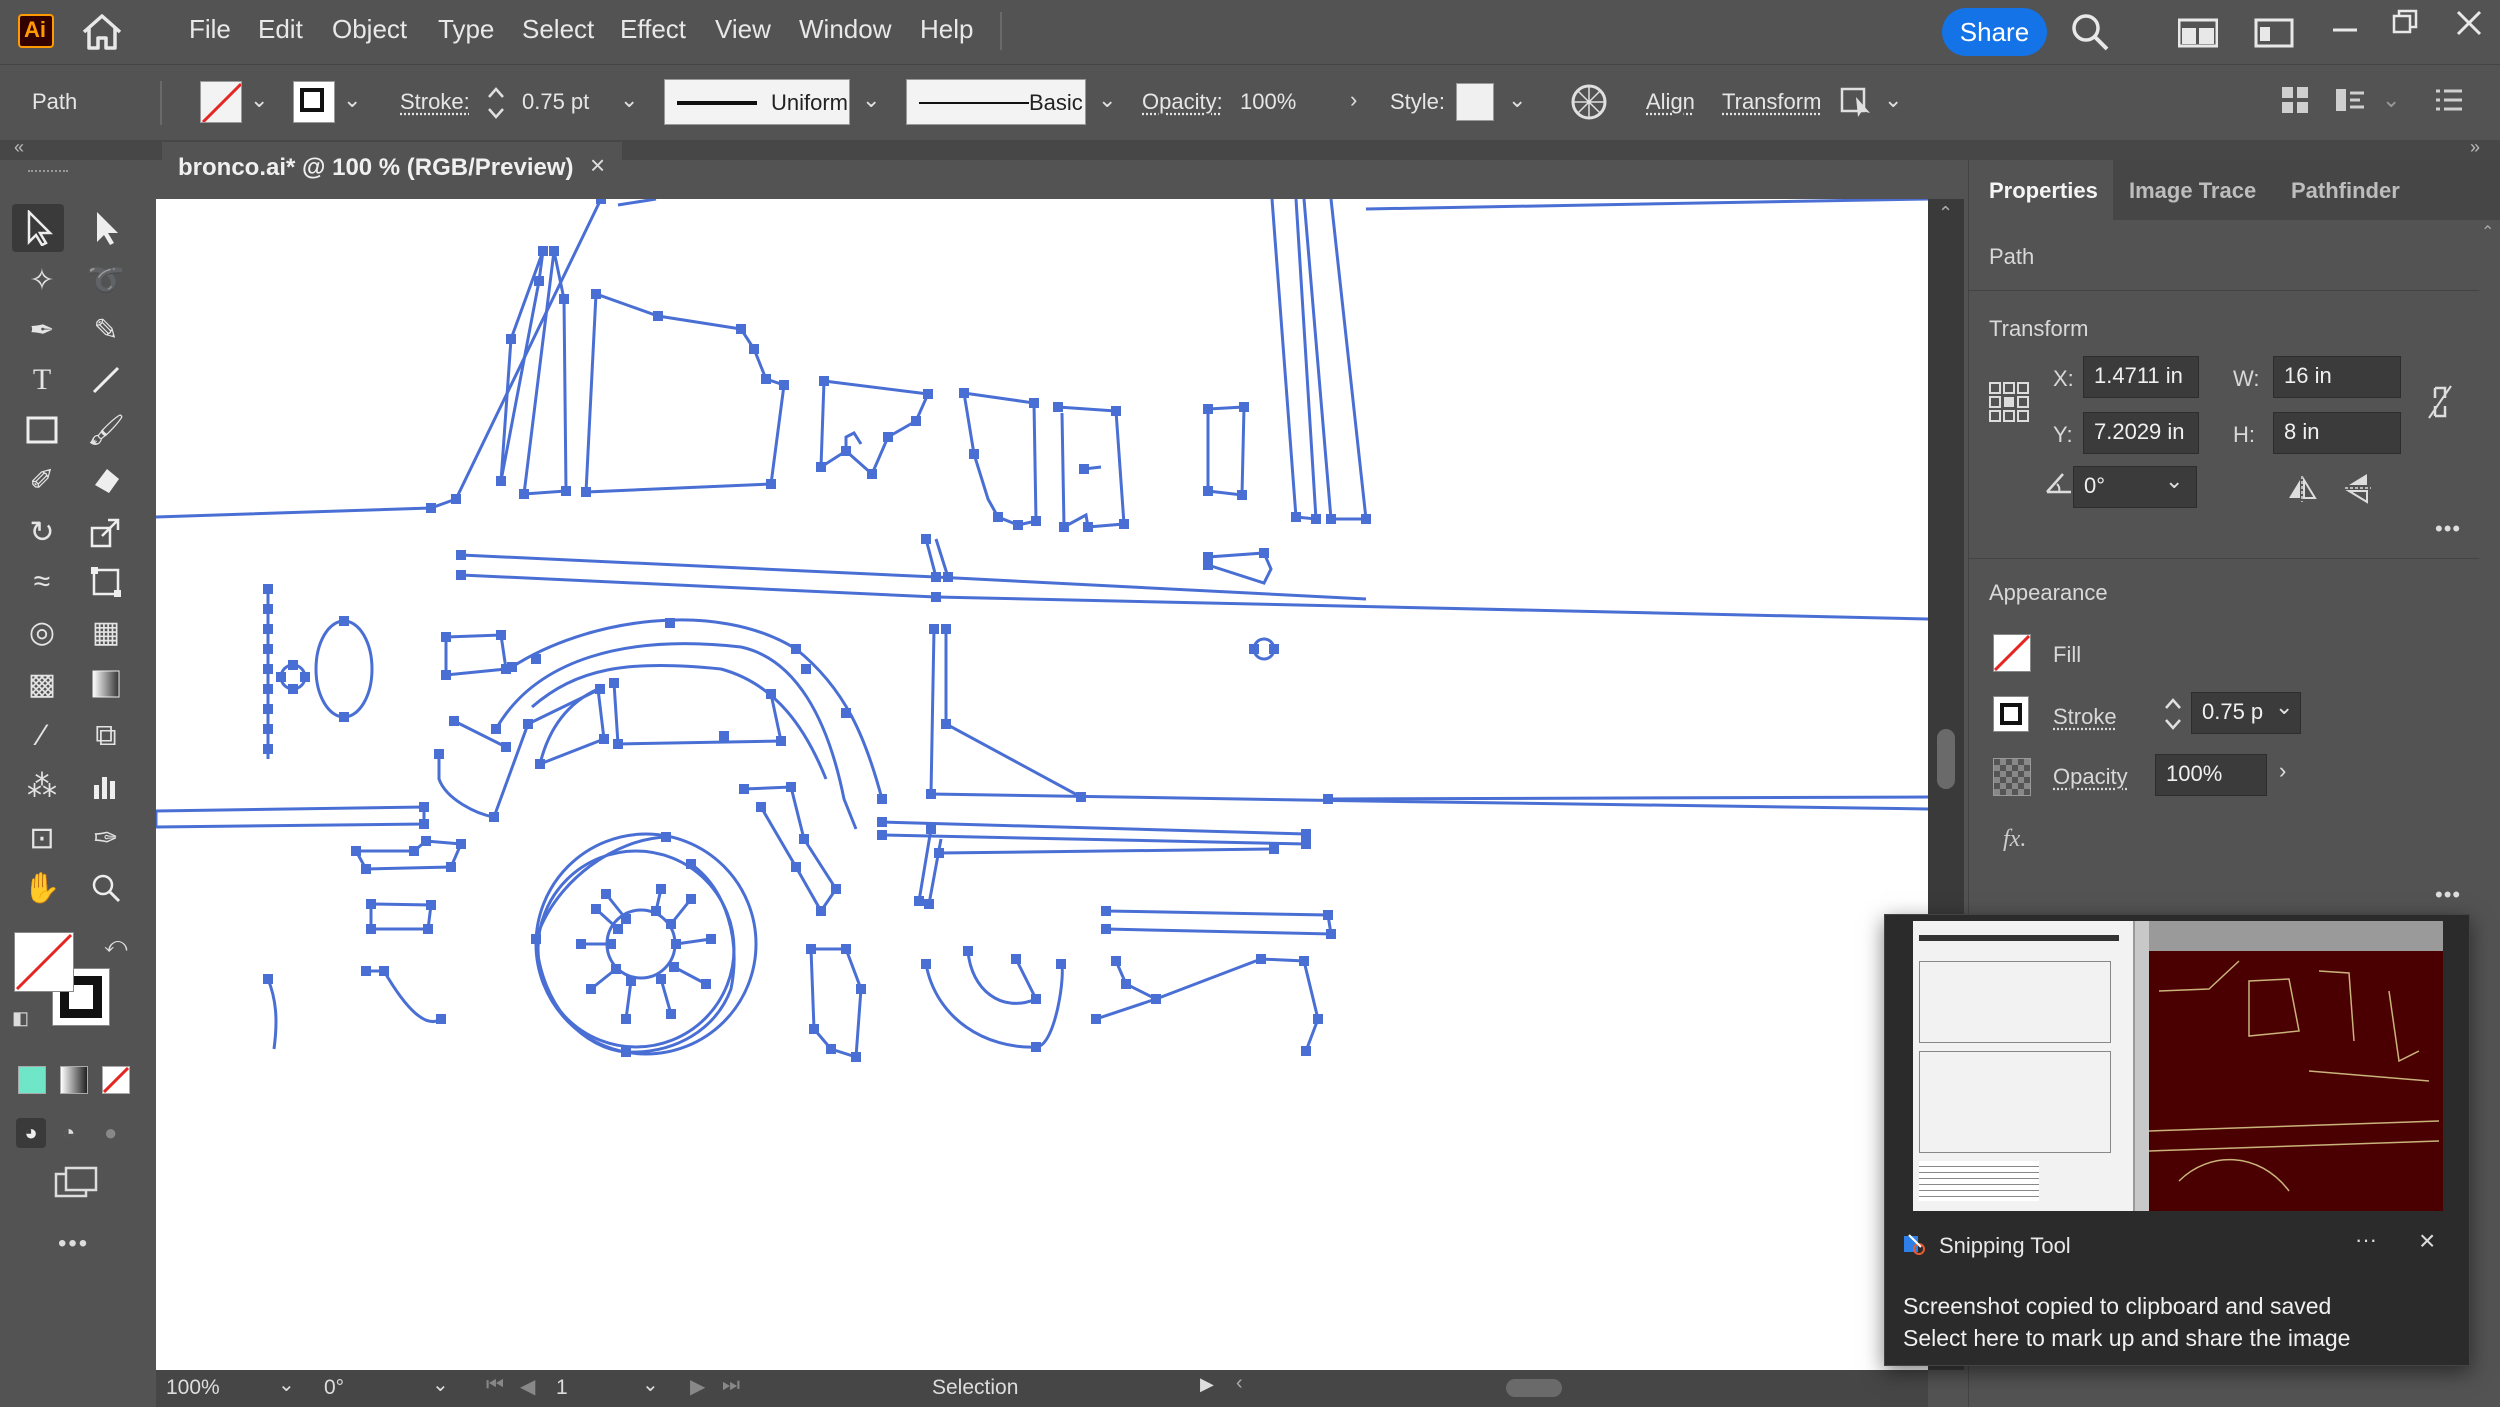 The width and height of the screenshot is (2500, 1407). What do you see at coordinates (2448, 895) in the screenshot?
I see `appearance-more-options-icon: •••` at bounding box center [2448, 895].